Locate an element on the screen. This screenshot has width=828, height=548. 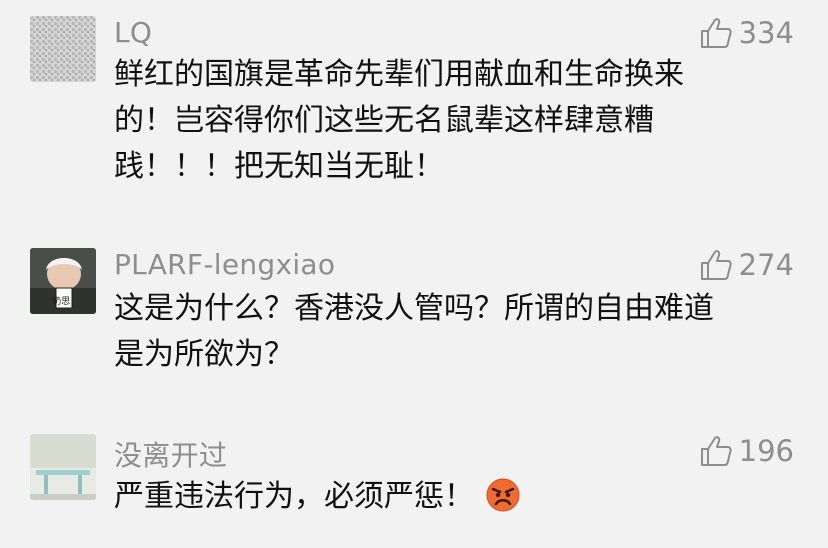
like-button: 274 is located at coordinates (746, 265).